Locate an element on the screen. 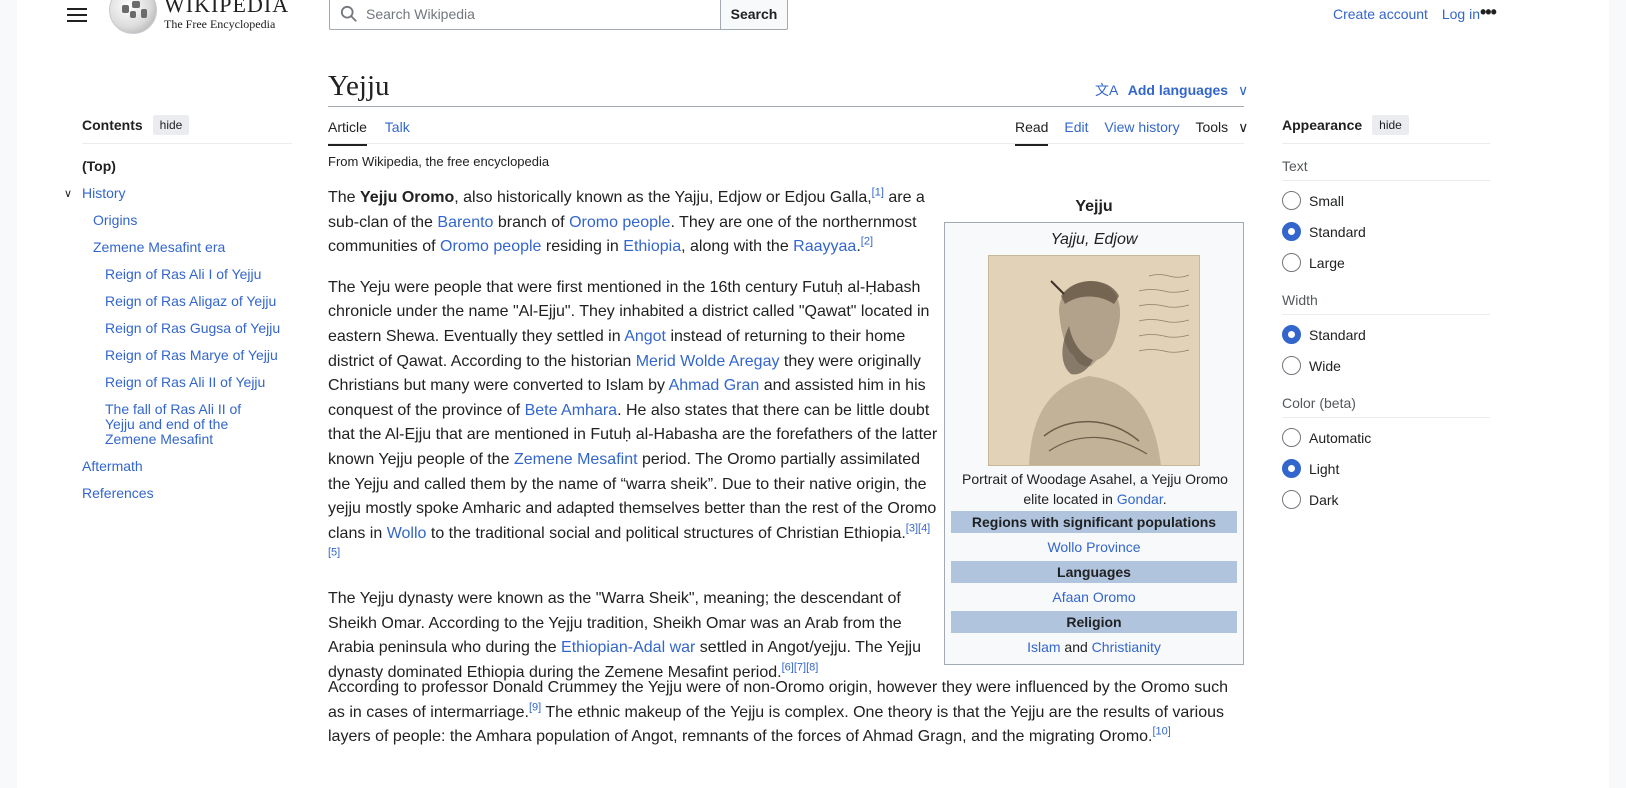  wikipedia-globe-logo-icon is located at coordinates (133, 17).